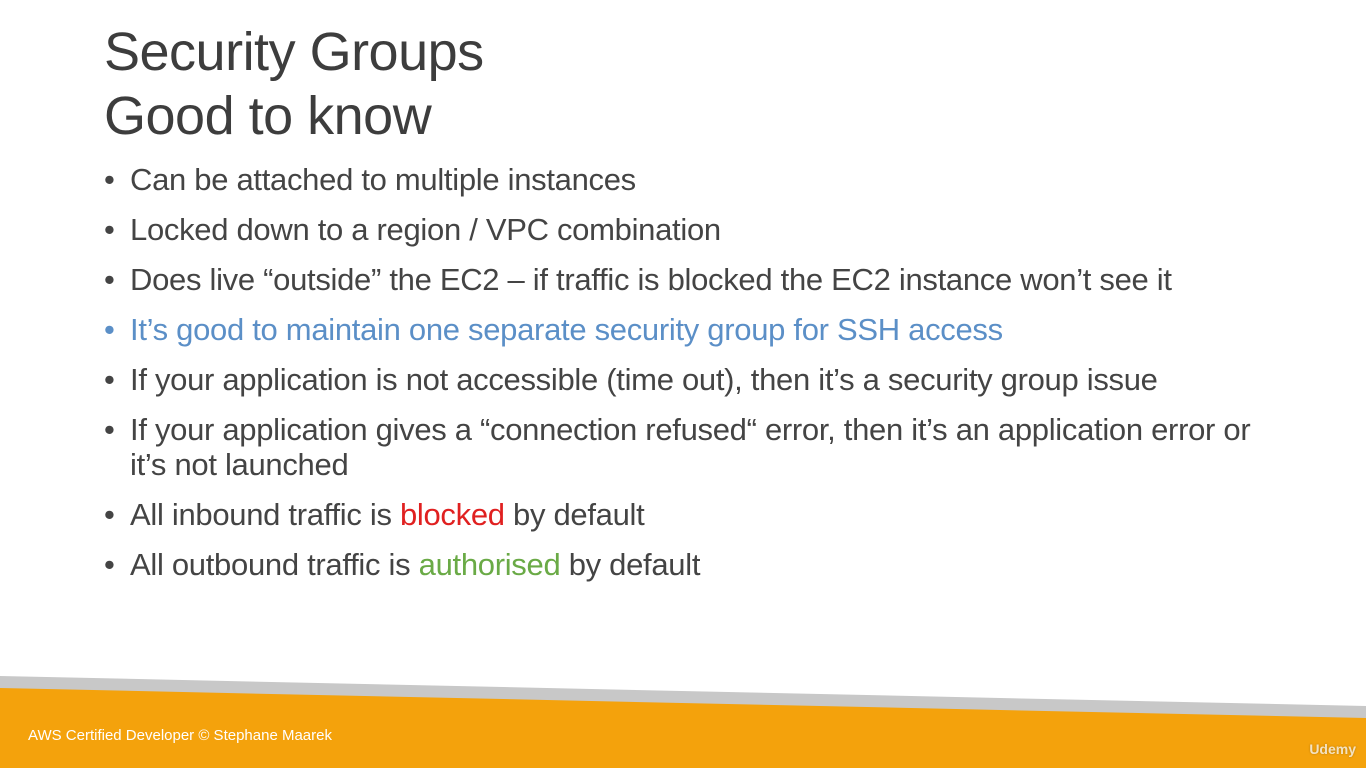 The image size is (1366, 768). Describe the element at coordinates (274, 564) in the screenshot. I see `bullet-text-before: All outbound traffic is` at that location.